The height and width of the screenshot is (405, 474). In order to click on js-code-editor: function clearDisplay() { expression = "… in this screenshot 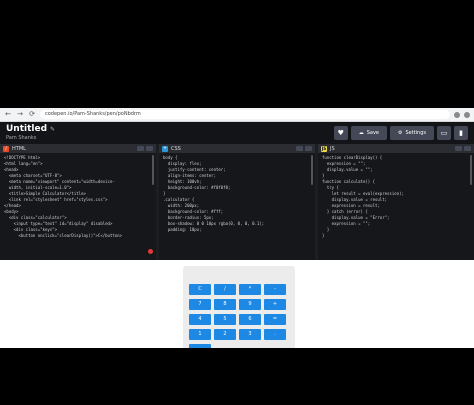, I will do `click(396, 206)`.